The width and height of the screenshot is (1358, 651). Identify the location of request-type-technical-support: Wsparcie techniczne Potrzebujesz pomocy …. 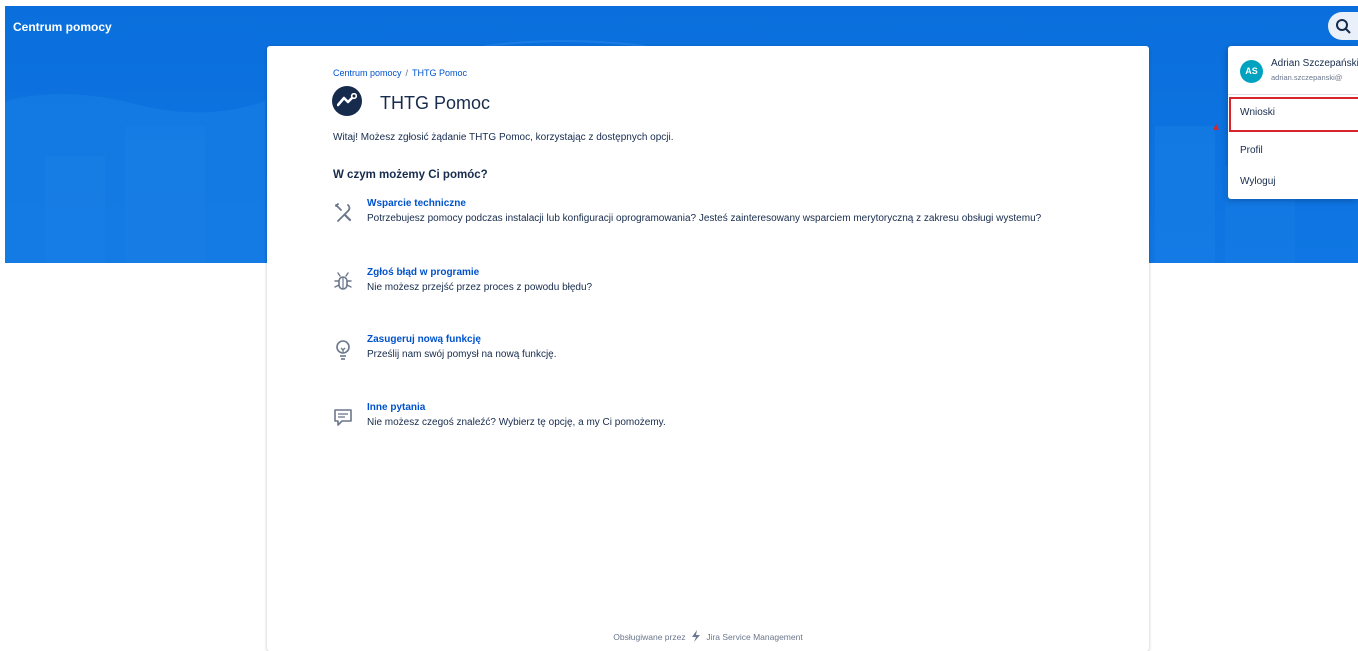
(728, 214).